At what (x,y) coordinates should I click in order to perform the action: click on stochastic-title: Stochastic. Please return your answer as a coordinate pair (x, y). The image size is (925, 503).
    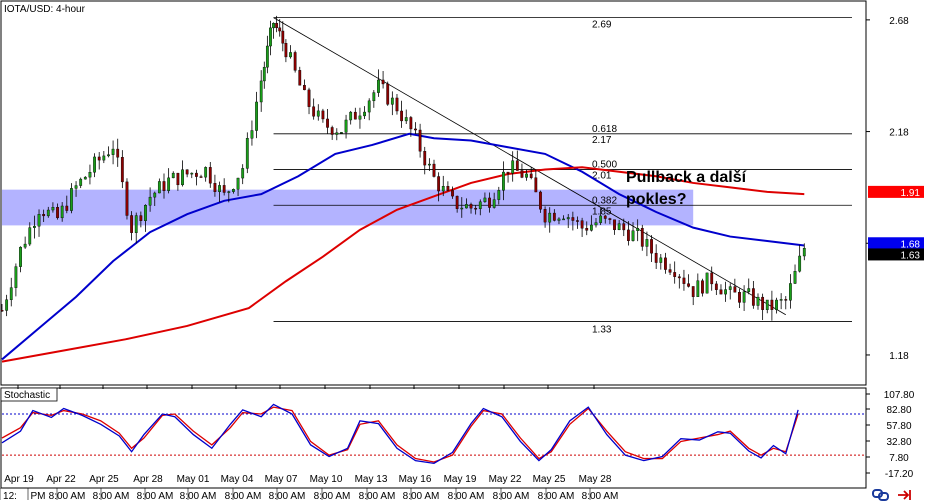
    Looking at the image, I should click on (27, 395).